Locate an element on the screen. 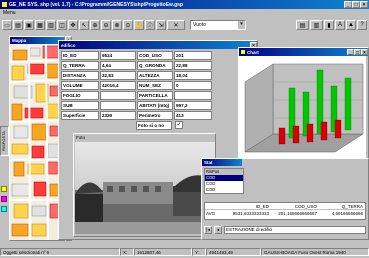 The image size is (369, 258). stats-corner is located at coordinates (214, 206).